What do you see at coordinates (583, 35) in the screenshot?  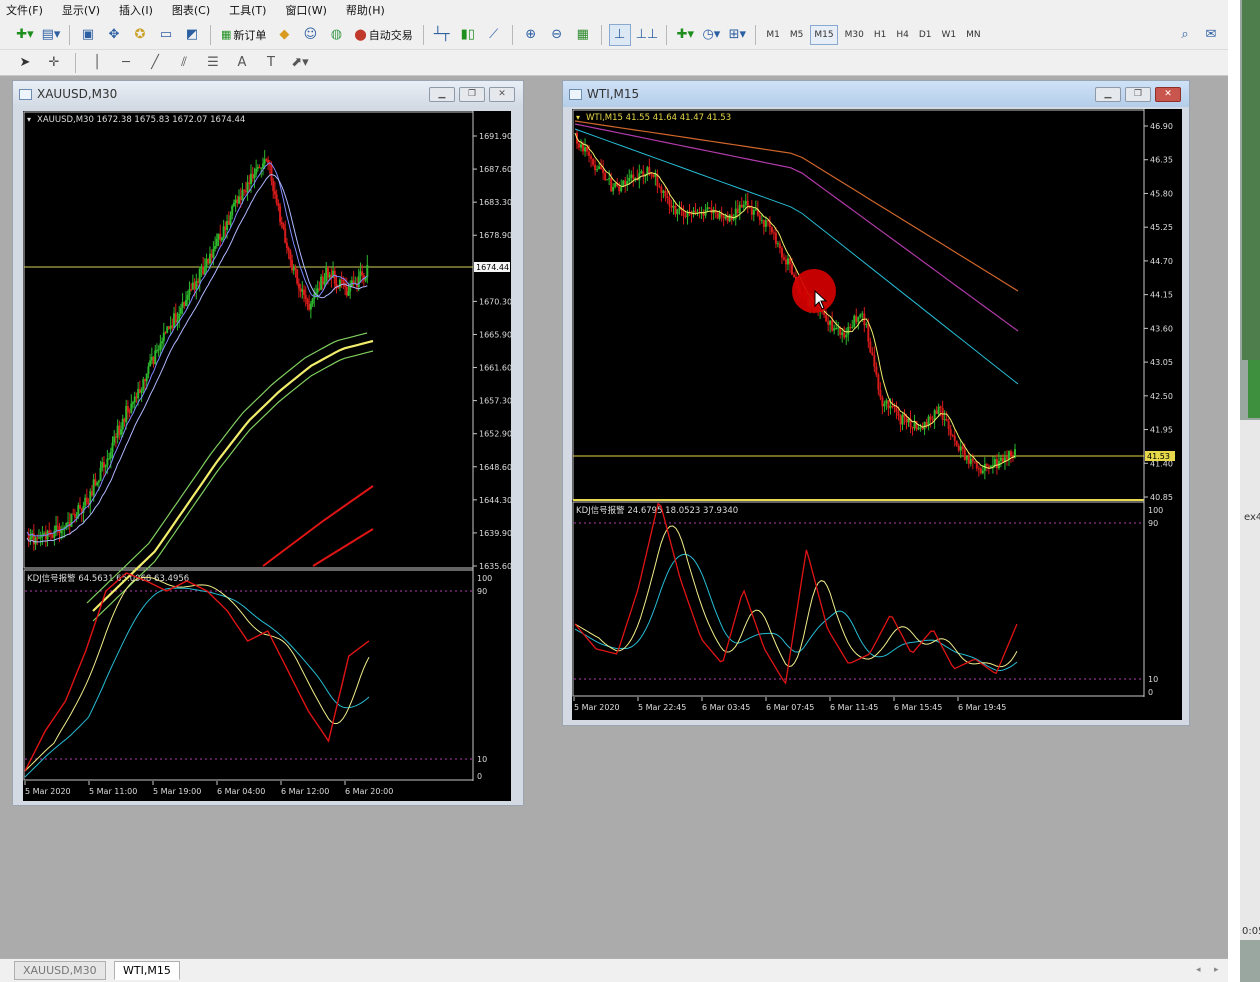 I see `tile-windows-icon: ▦` at bounding box center [583, 35].